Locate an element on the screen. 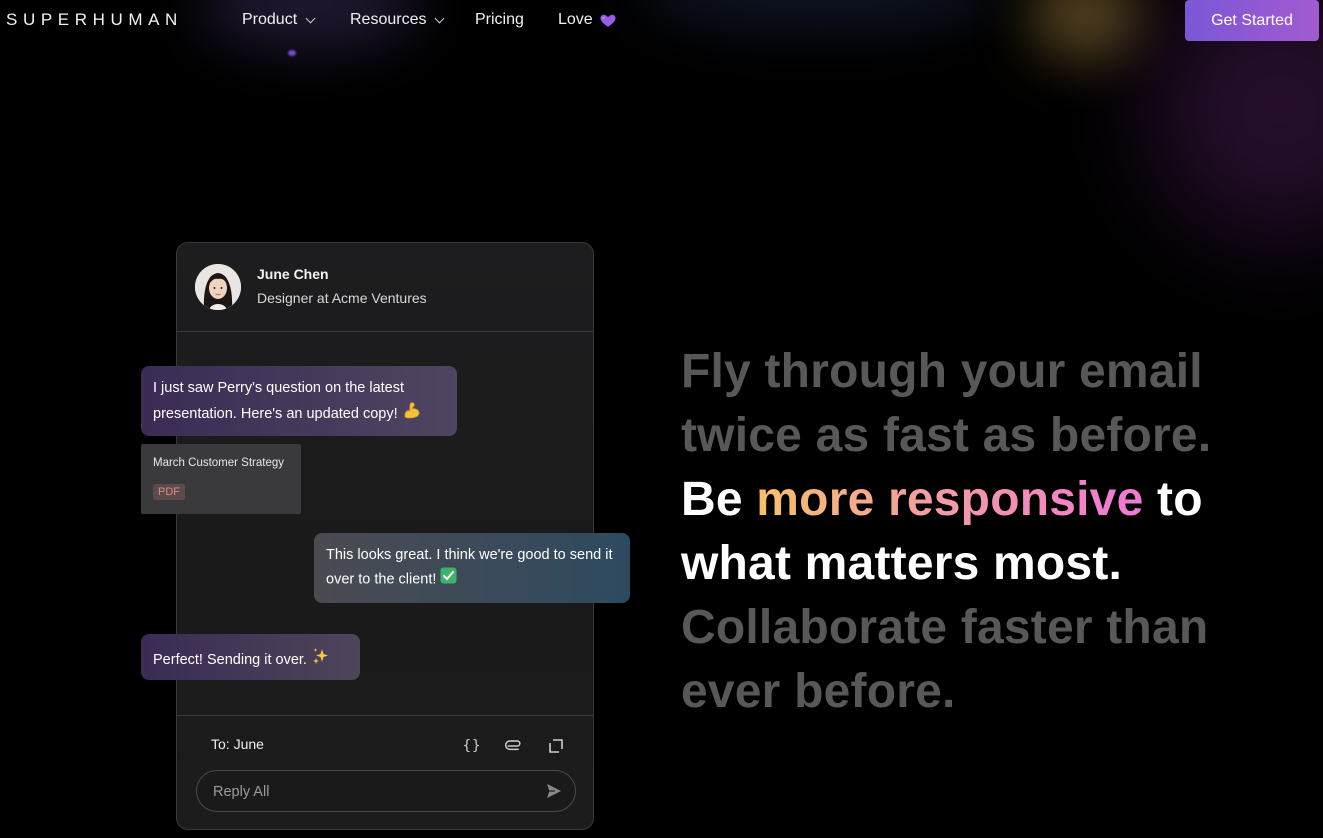  message-bubble-incoming: Perfect! Sending it over. is located at coordinates (250, 657).